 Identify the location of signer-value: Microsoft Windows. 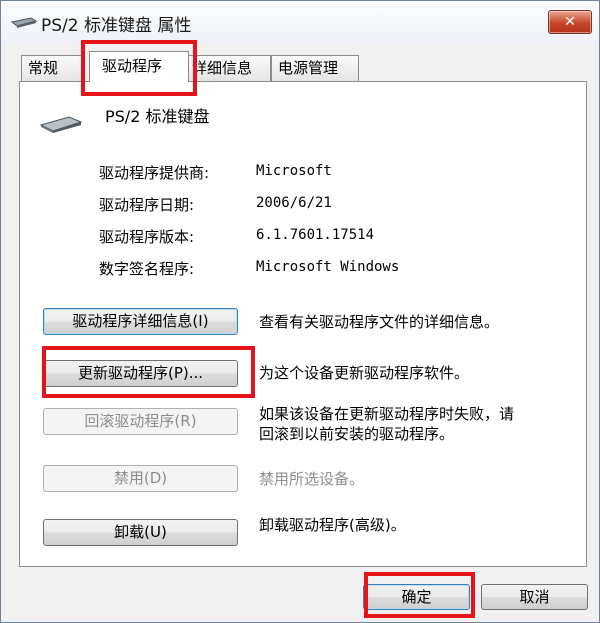
(328, 267).